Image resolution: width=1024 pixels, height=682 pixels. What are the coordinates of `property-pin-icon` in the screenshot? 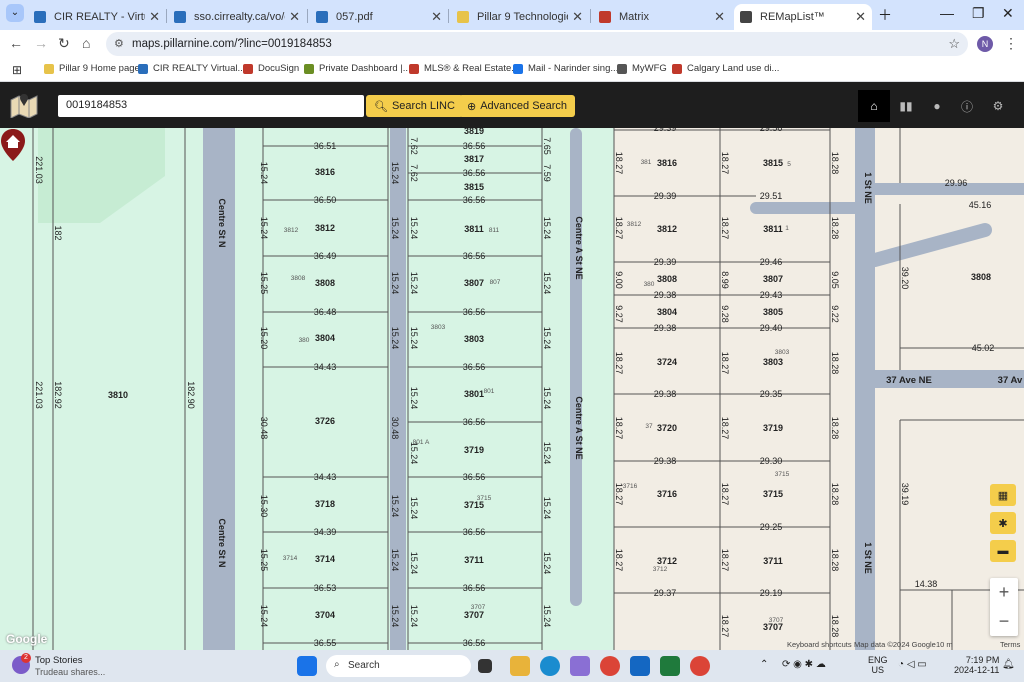 It's located at (13, 145).